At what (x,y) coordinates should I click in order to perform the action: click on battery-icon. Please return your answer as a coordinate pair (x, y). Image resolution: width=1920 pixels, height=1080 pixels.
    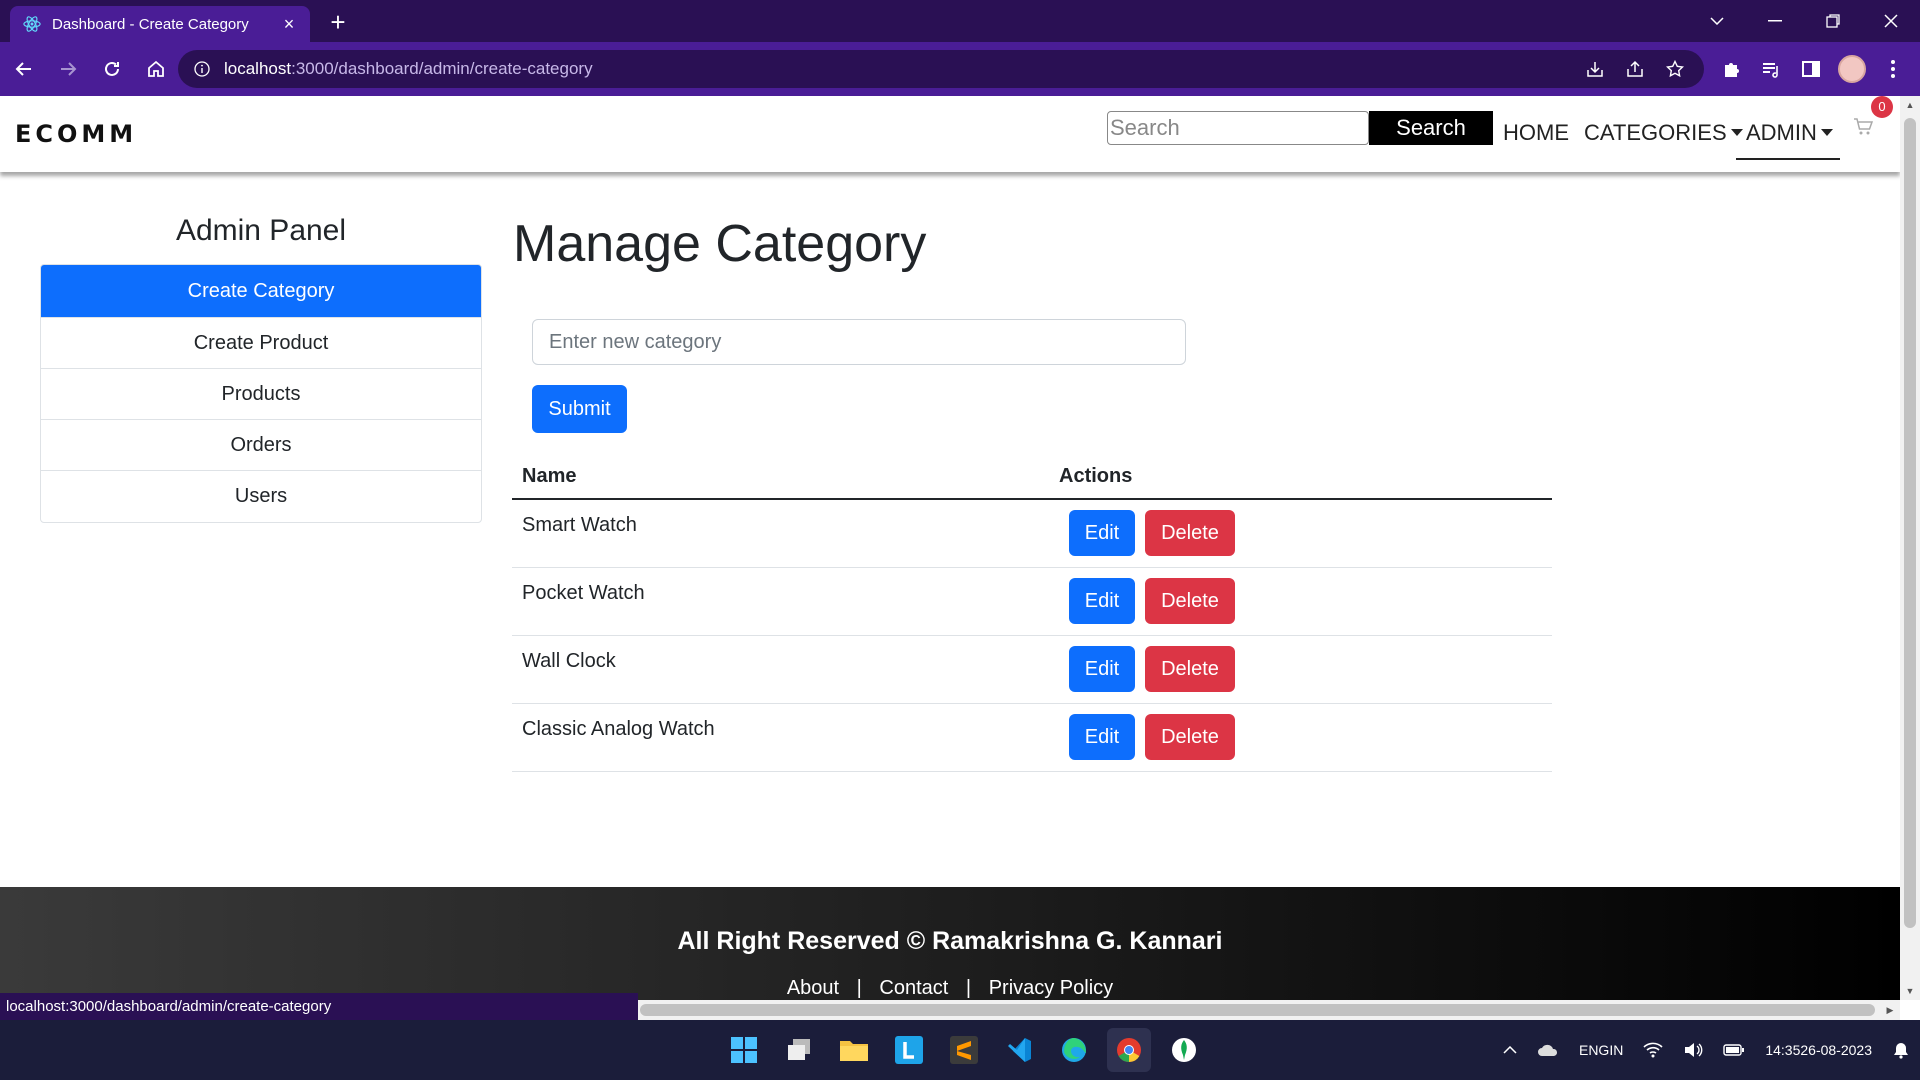
    Looking at the image, I should click on (1734, 1050).